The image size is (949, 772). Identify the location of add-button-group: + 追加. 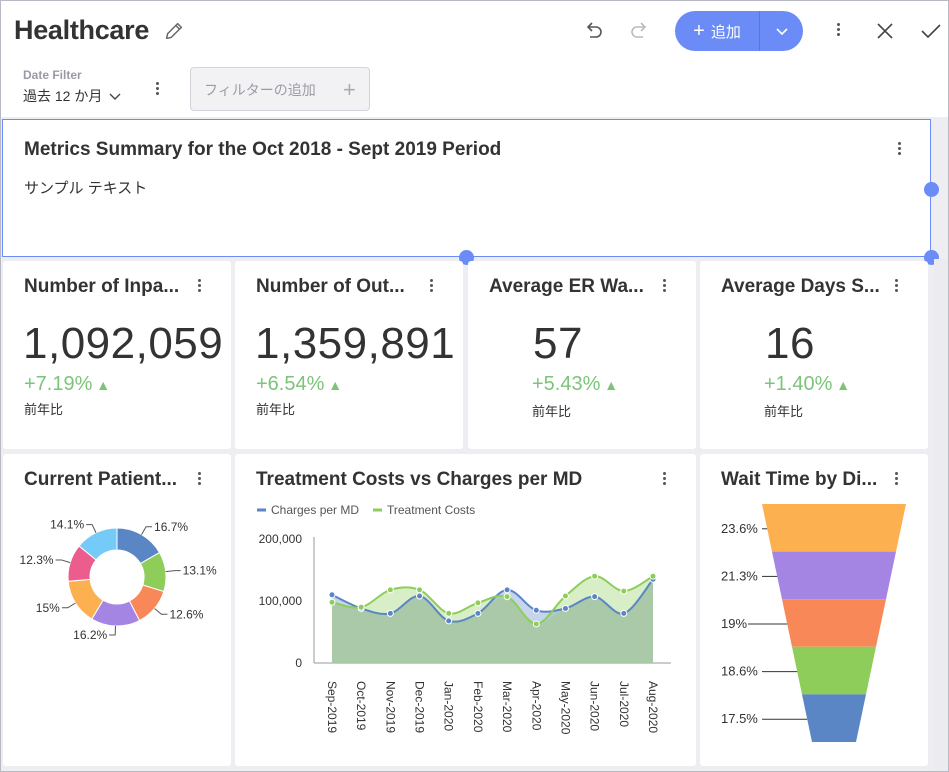
(739, 31).